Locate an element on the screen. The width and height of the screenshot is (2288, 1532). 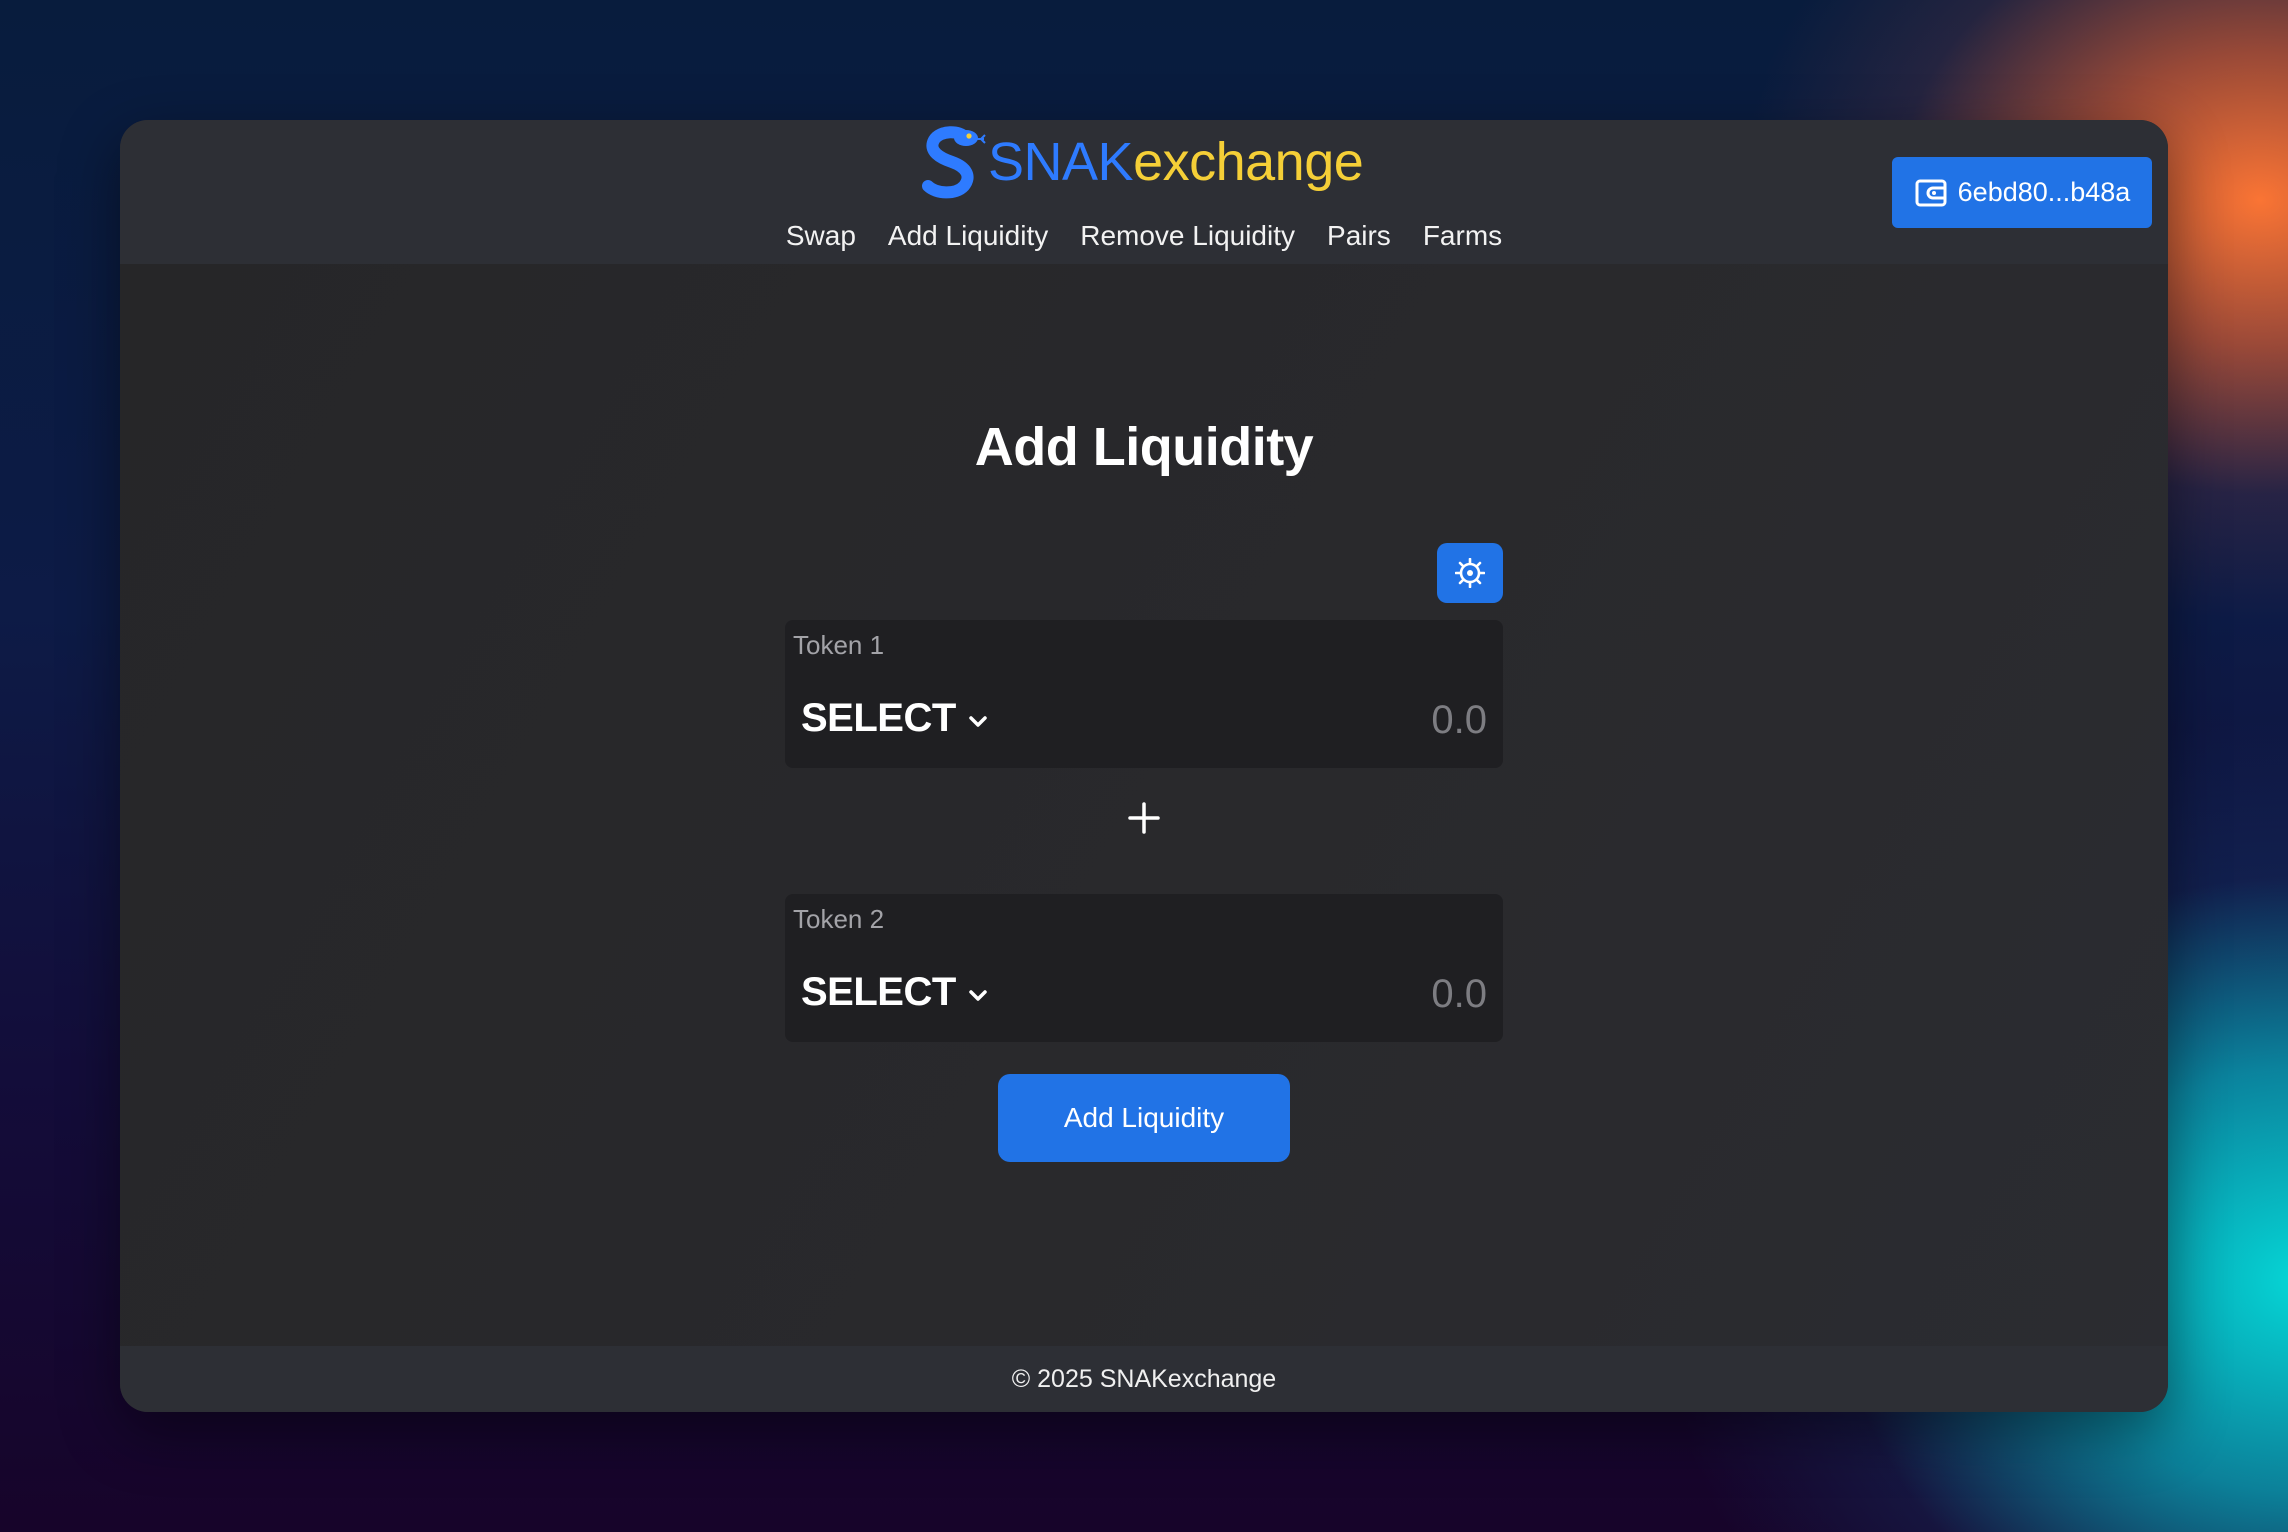
token1-panel: Token 1 SELECT is located at coordinates (1144, 694).